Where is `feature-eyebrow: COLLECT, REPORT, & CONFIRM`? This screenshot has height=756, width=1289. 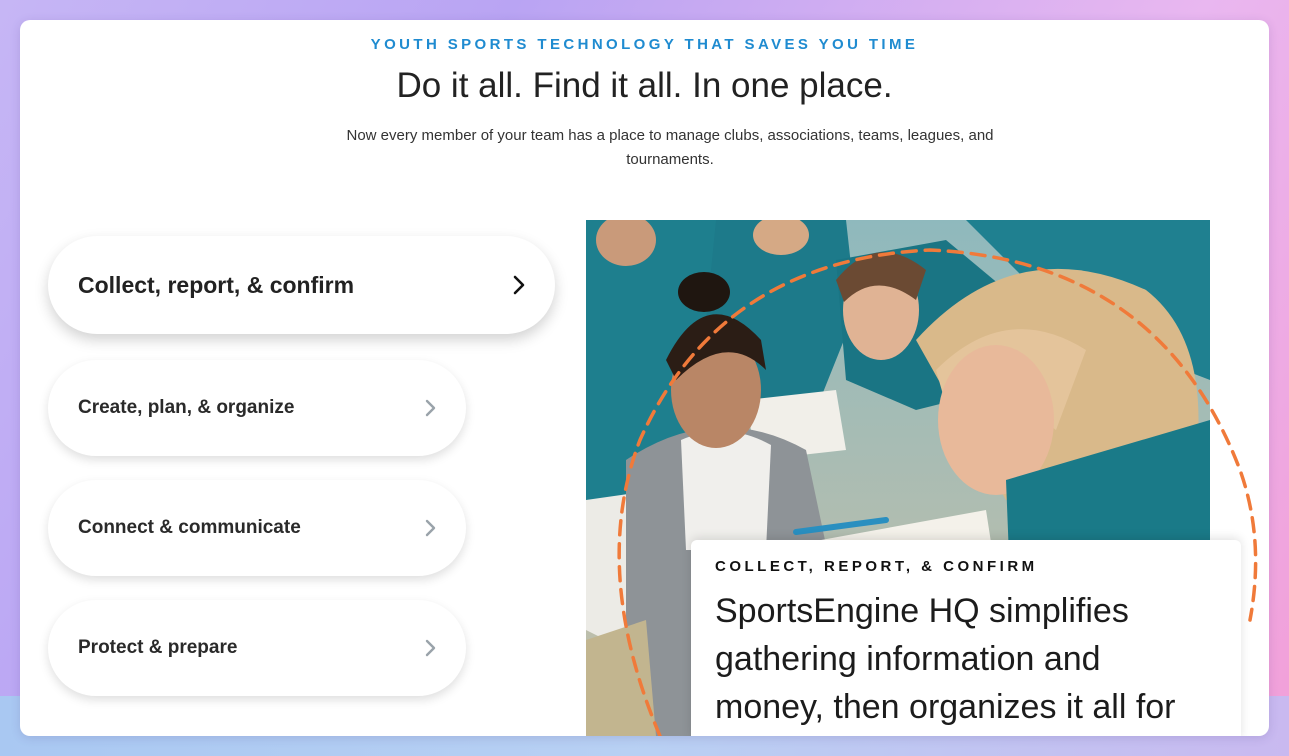 feature-eyebrow: COLLECT, REPORT, & CONFIRM is located at coordinates (876, 566).